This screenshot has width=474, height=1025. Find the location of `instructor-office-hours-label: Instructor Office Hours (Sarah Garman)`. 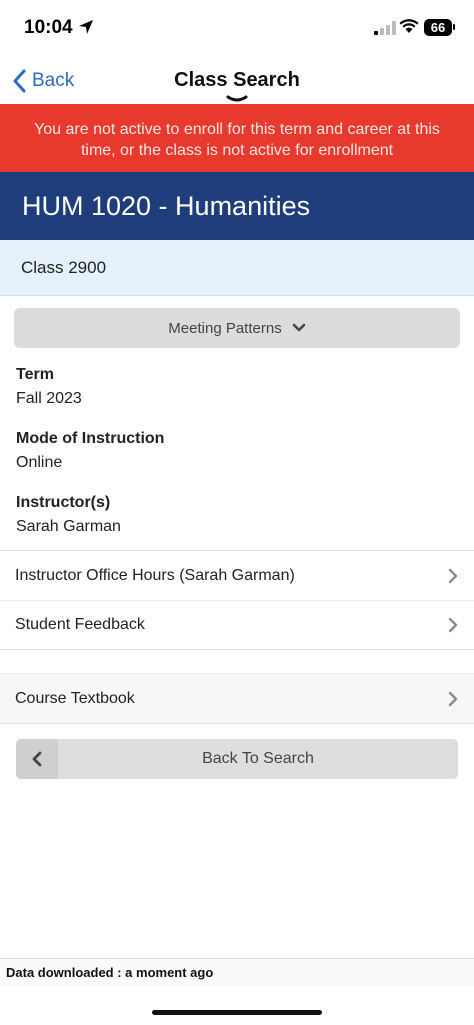

instructor-office-hours-label: Instructor Office Hours (Sarah Garman) is located at coordinates (155, 575).